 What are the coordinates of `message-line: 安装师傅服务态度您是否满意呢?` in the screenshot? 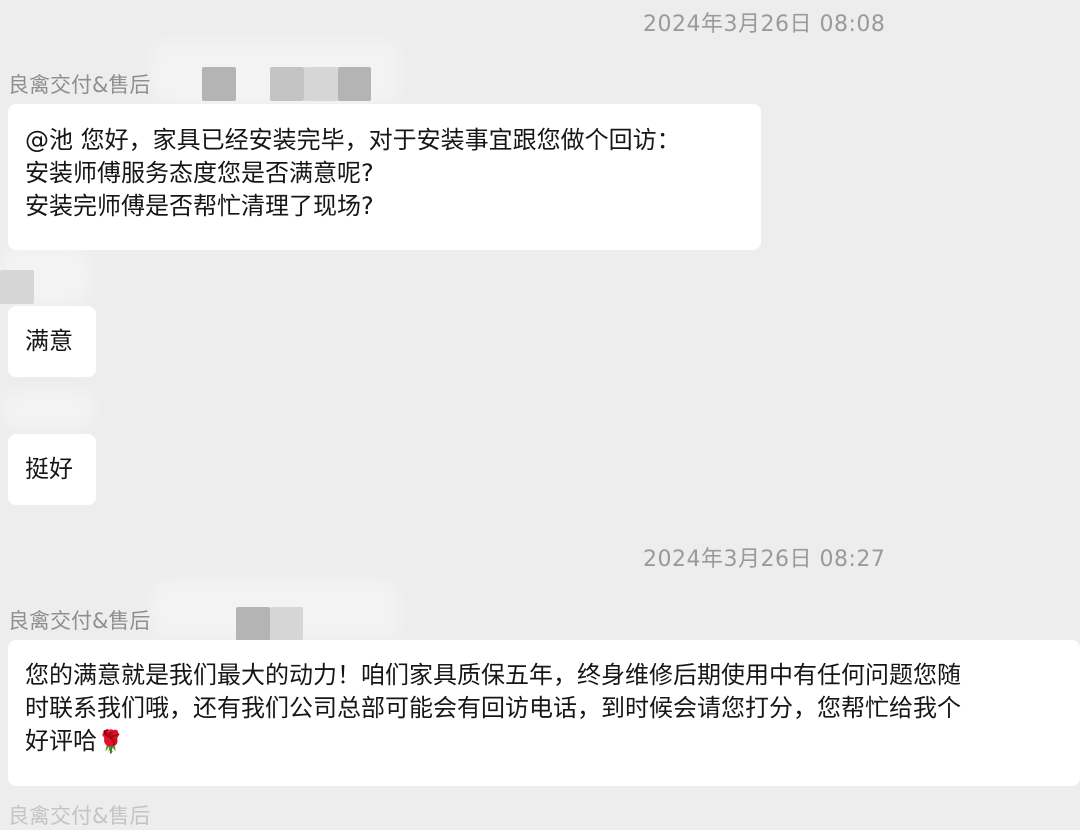 It's located at (199, 173).